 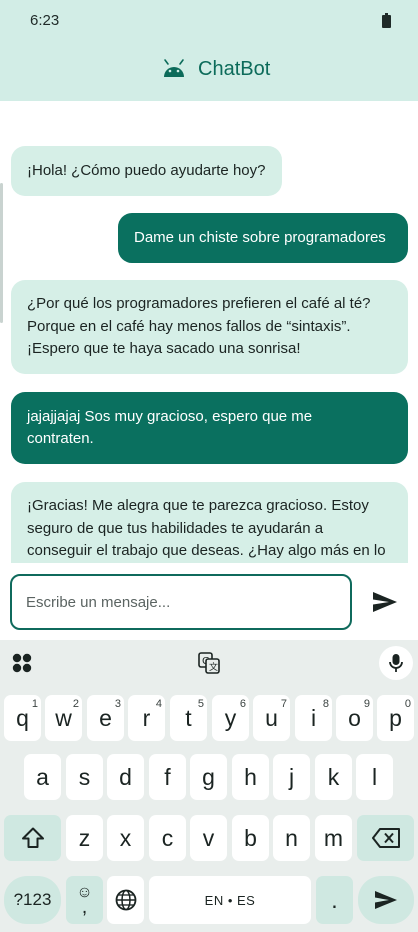 I want to click on mic-icon, so click(x=396, y=663).